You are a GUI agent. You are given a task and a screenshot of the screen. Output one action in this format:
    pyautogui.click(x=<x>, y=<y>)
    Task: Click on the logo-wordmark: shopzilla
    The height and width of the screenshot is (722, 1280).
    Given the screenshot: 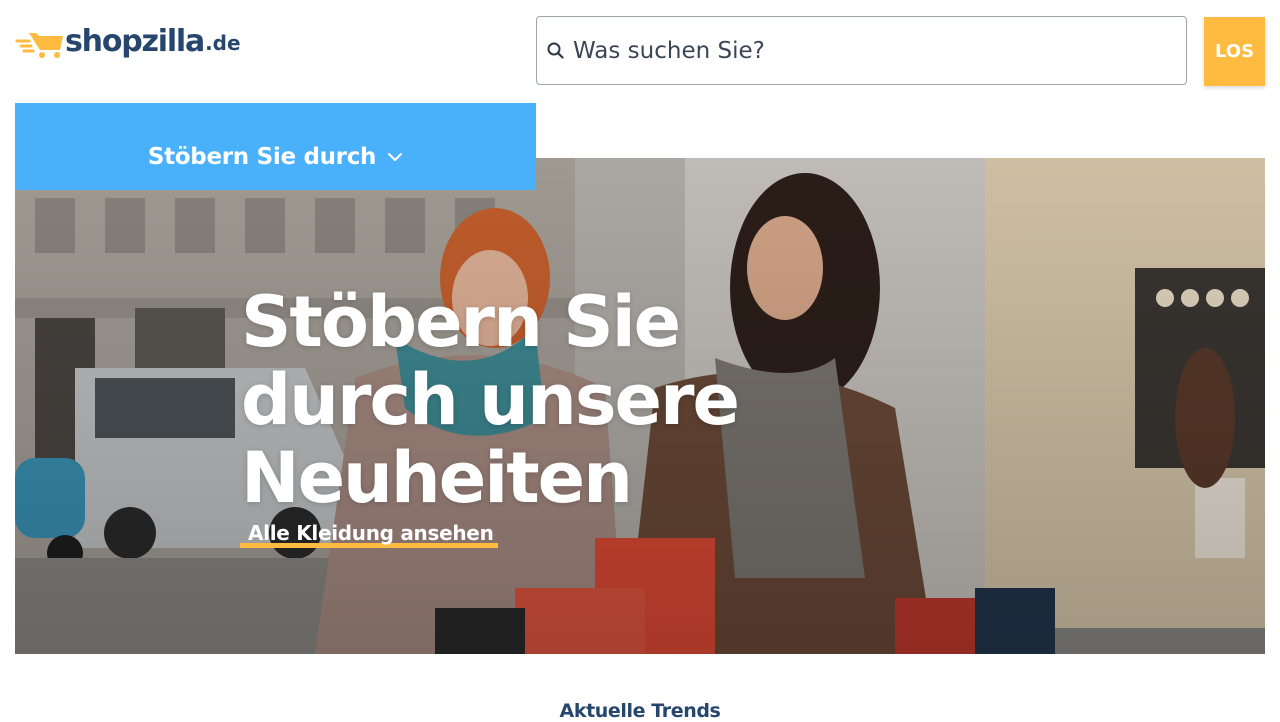 What is the action you would take?
    pyautogui.click(x=135, y=41)
    